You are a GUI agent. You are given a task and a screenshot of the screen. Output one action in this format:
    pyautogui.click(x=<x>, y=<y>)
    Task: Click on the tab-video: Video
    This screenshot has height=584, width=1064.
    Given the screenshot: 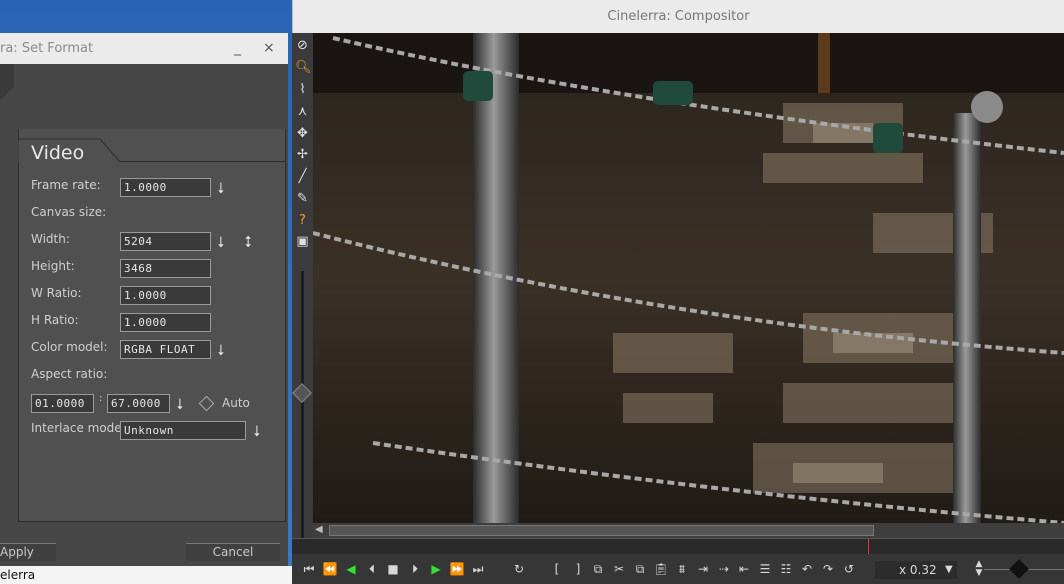 What is the action you would take?
    pyautogui.click(x=70, y=151)
    